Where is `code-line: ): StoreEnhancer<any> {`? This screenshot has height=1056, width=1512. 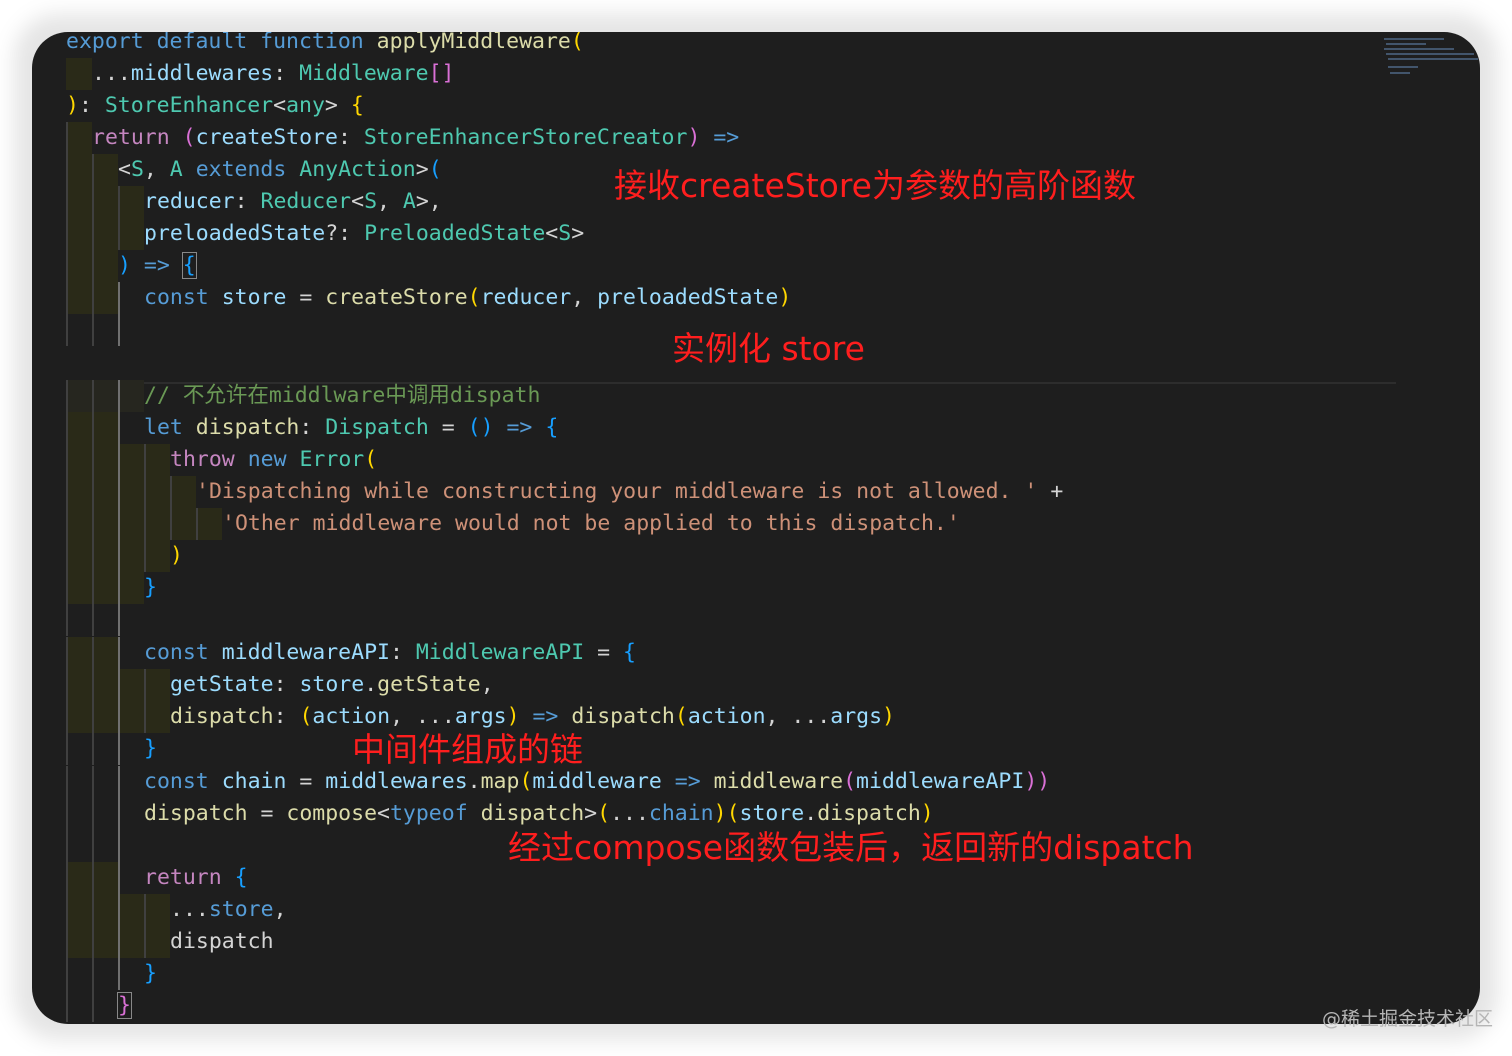 code-line: ): StoreEnhancer<any> { is located at coordinates (198, 106).